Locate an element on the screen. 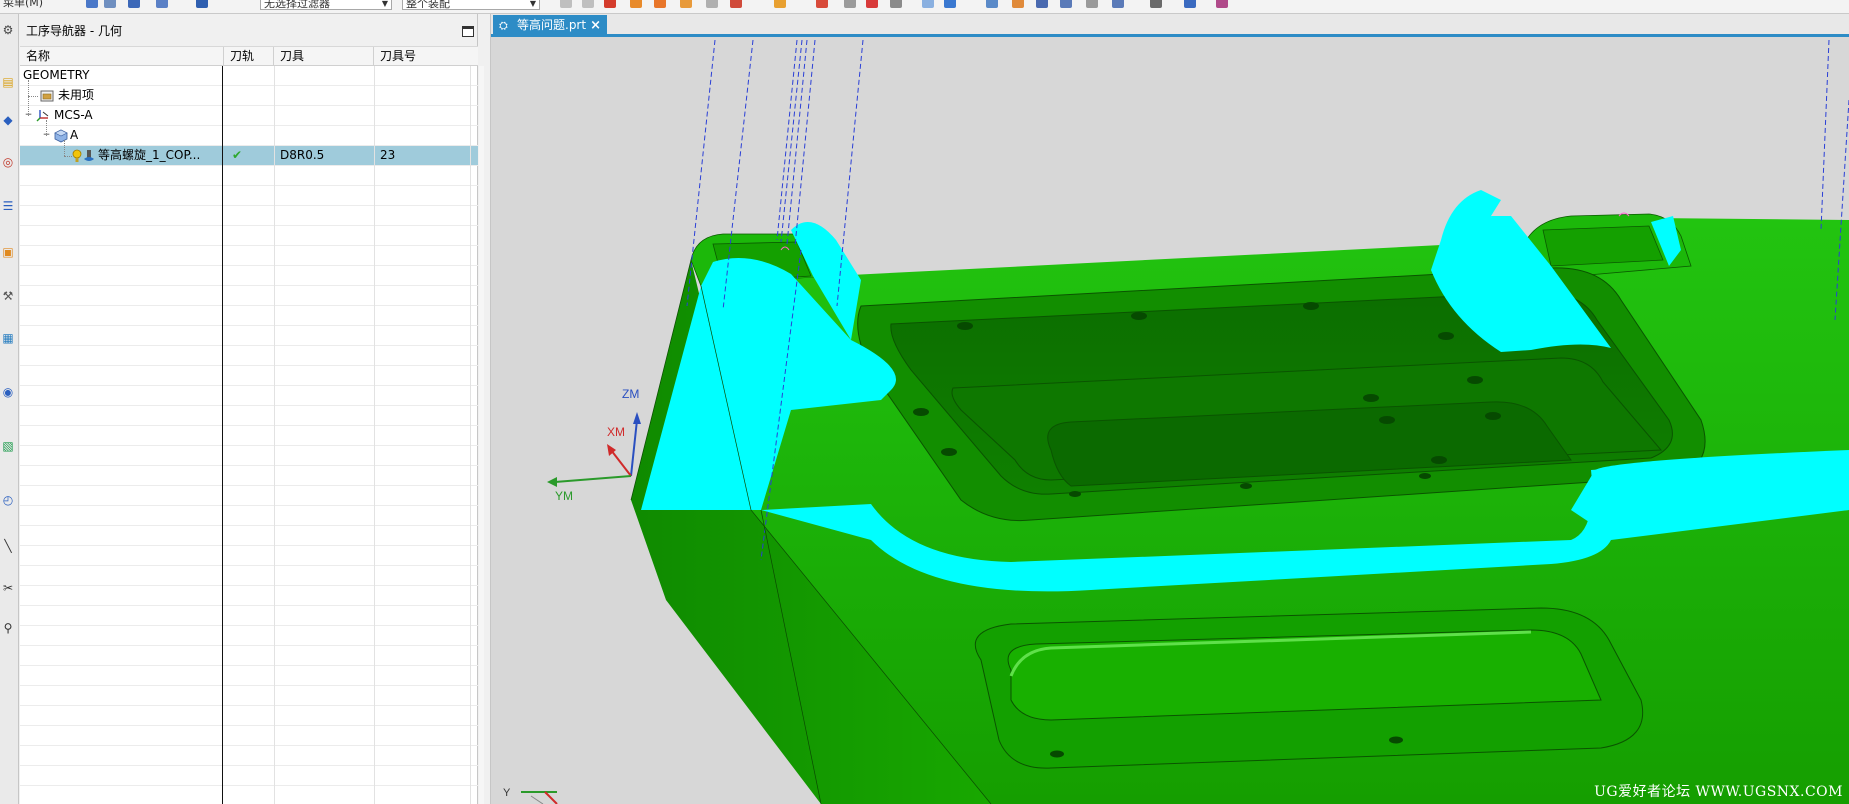 The image size is (1849, 804). axis-label-zm: ZM is located at coordinates (630, 394).